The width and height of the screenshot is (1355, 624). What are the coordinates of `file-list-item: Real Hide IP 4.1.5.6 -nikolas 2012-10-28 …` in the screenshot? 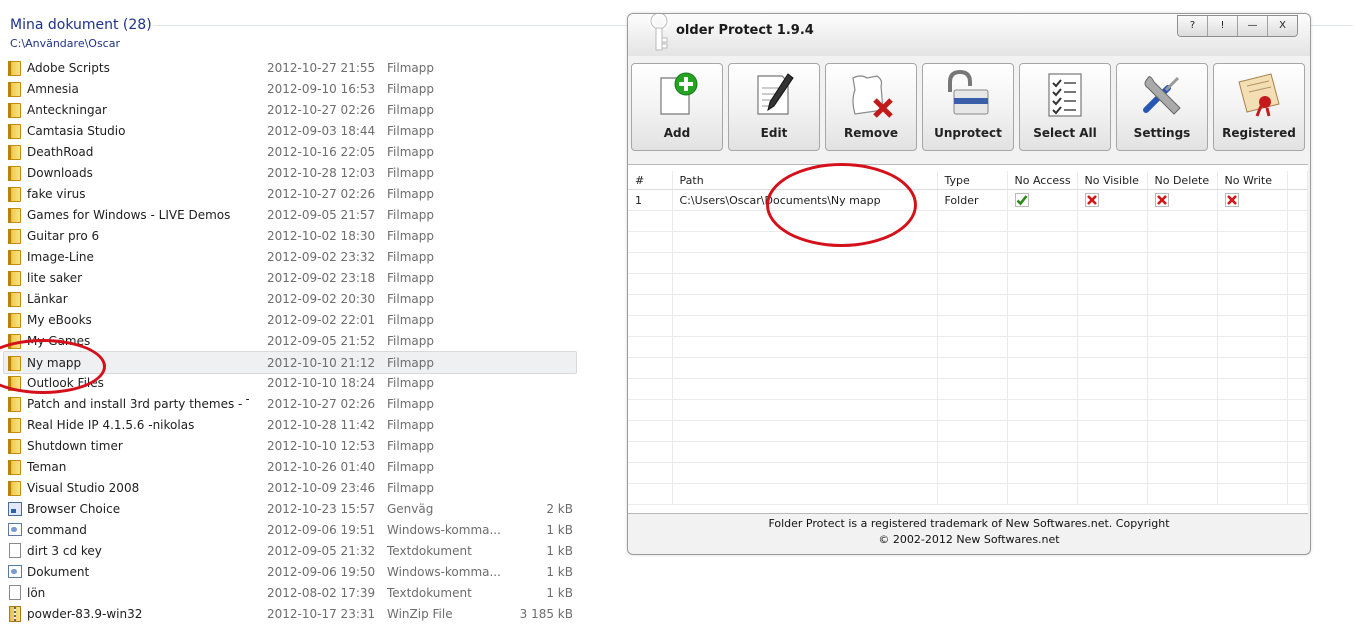 It's located at (290, 424).